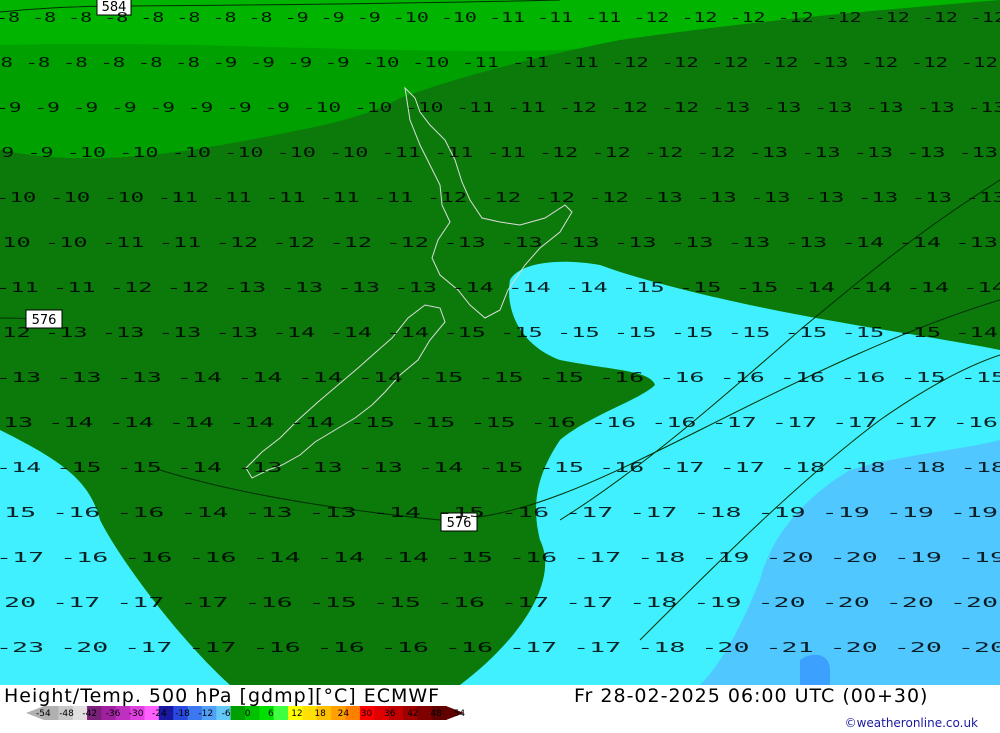 This screenshot has height=733, width=1000. What do you see at coordinates (226, 714) in the screenshot?
I see `scale-tick-label: -6` at bounding box center [226, 714].